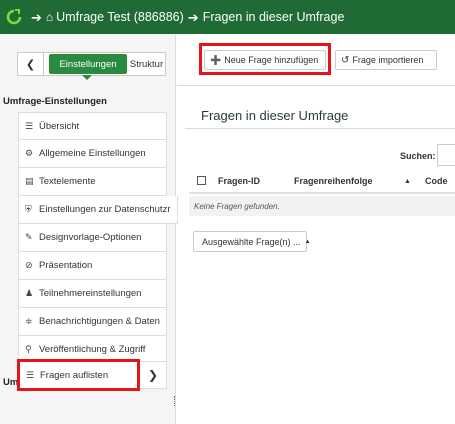 Image resolution: width=455 pixels, height=424 pixels. What do you see at coordinates (66, 265) in the screenshot?
I see `sidebar-item-label: Präsentation` at bounding box center [66, 265].